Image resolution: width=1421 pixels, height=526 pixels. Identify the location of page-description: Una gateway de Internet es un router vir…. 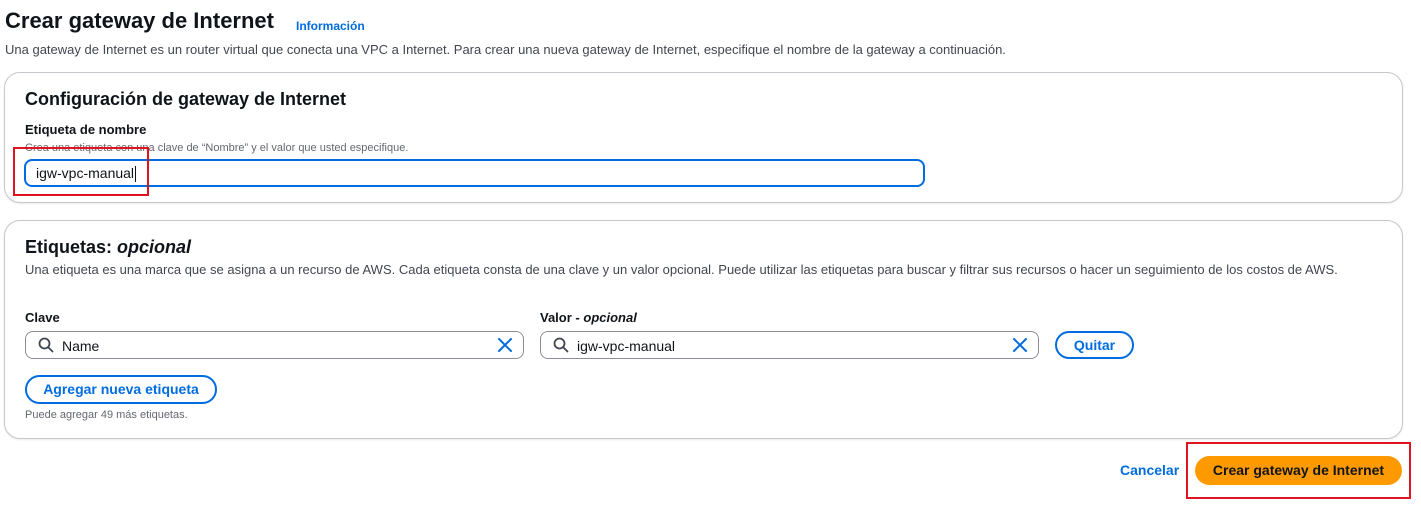
(505, 49).